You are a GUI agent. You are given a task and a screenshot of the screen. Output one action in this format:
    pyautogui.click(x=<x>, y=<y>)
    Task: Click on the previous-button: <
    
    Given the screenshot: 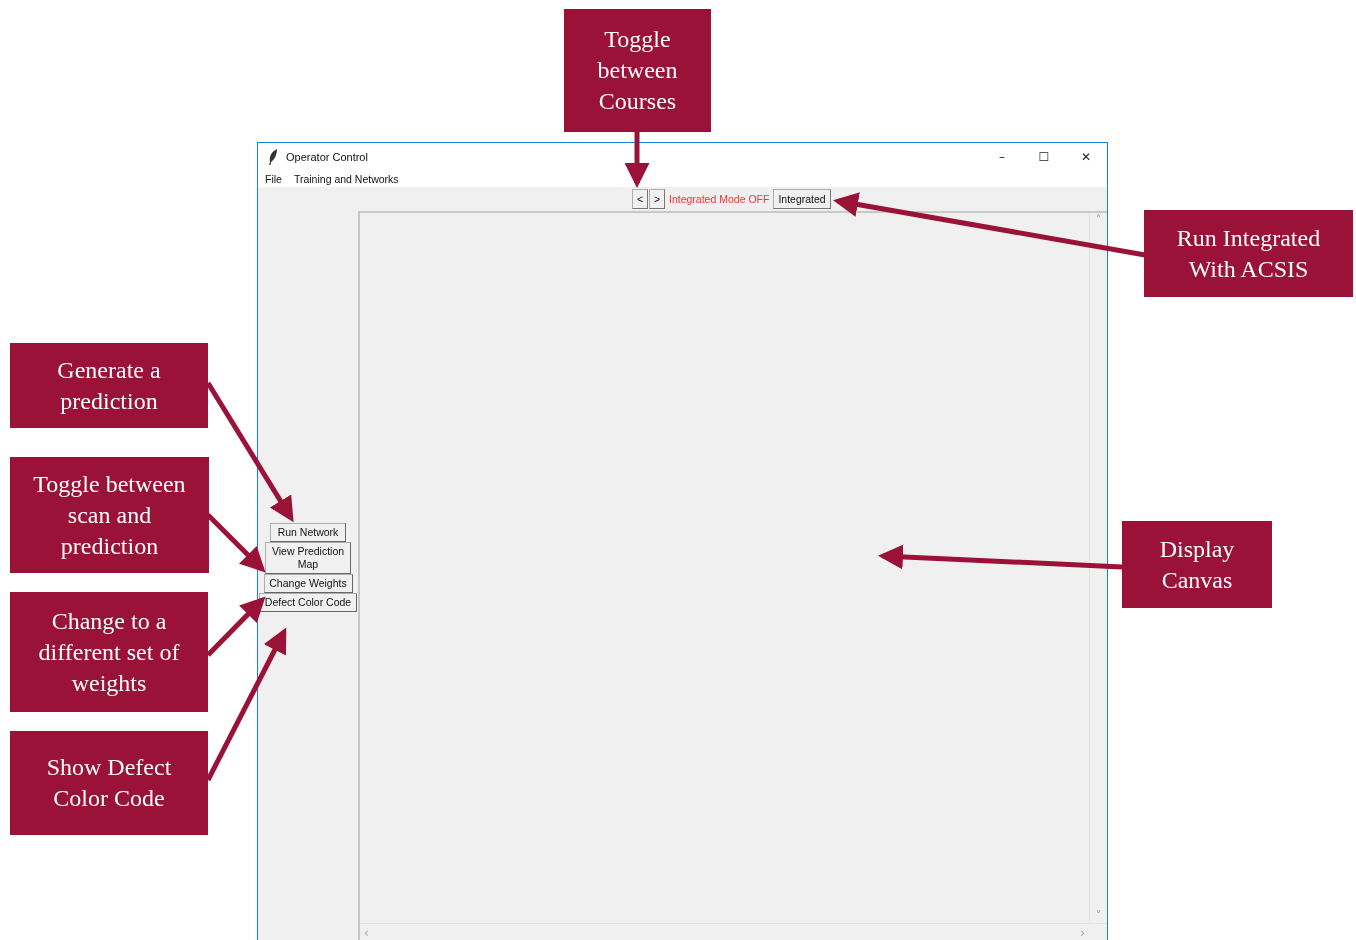 What is the action you would take?
    pyautogui.click(x=640, y=199)
    